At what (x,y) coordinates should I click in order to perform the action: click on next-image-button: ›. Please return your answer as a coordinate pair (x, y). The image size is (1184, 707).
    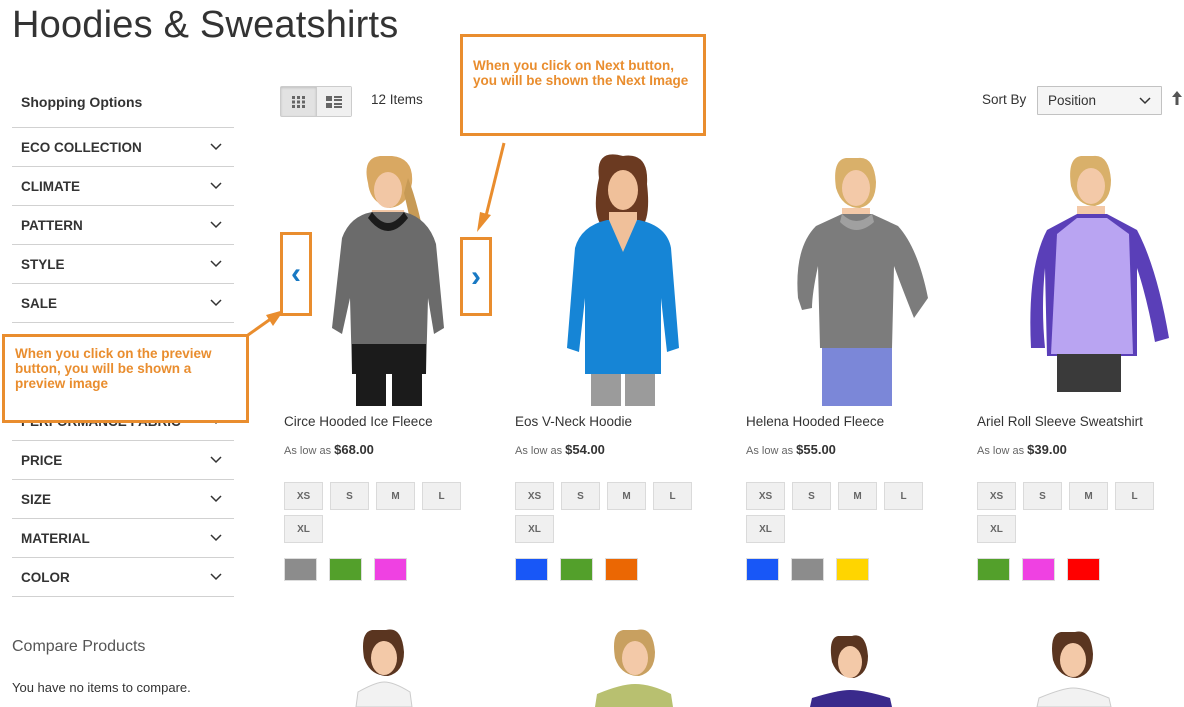
    Looking at the image, I should click on (476, 276).